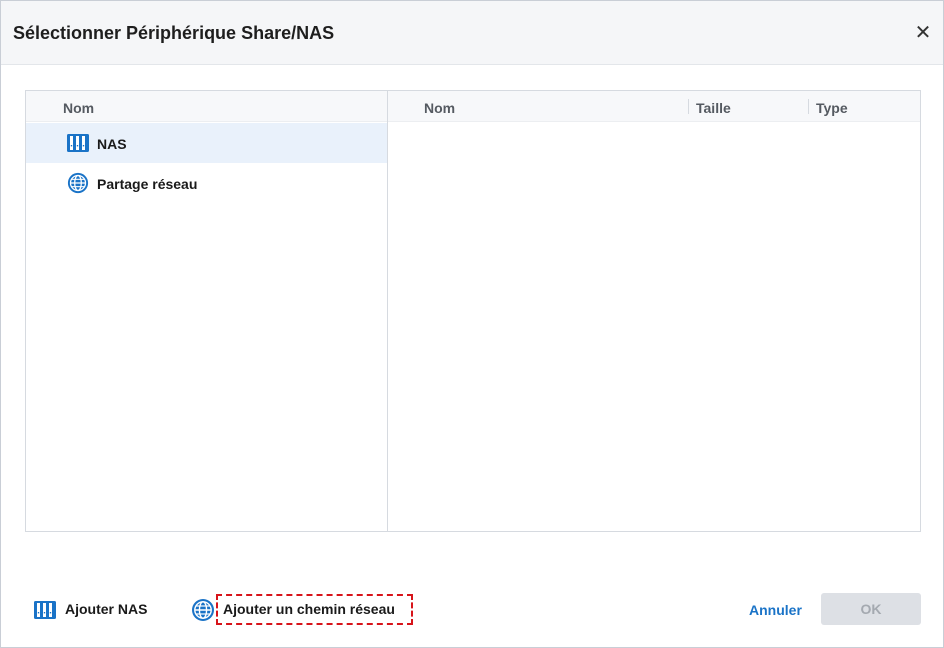 This screenshot has height=648, width=944. I want to click on highlight-annotation, so click(314, 609).